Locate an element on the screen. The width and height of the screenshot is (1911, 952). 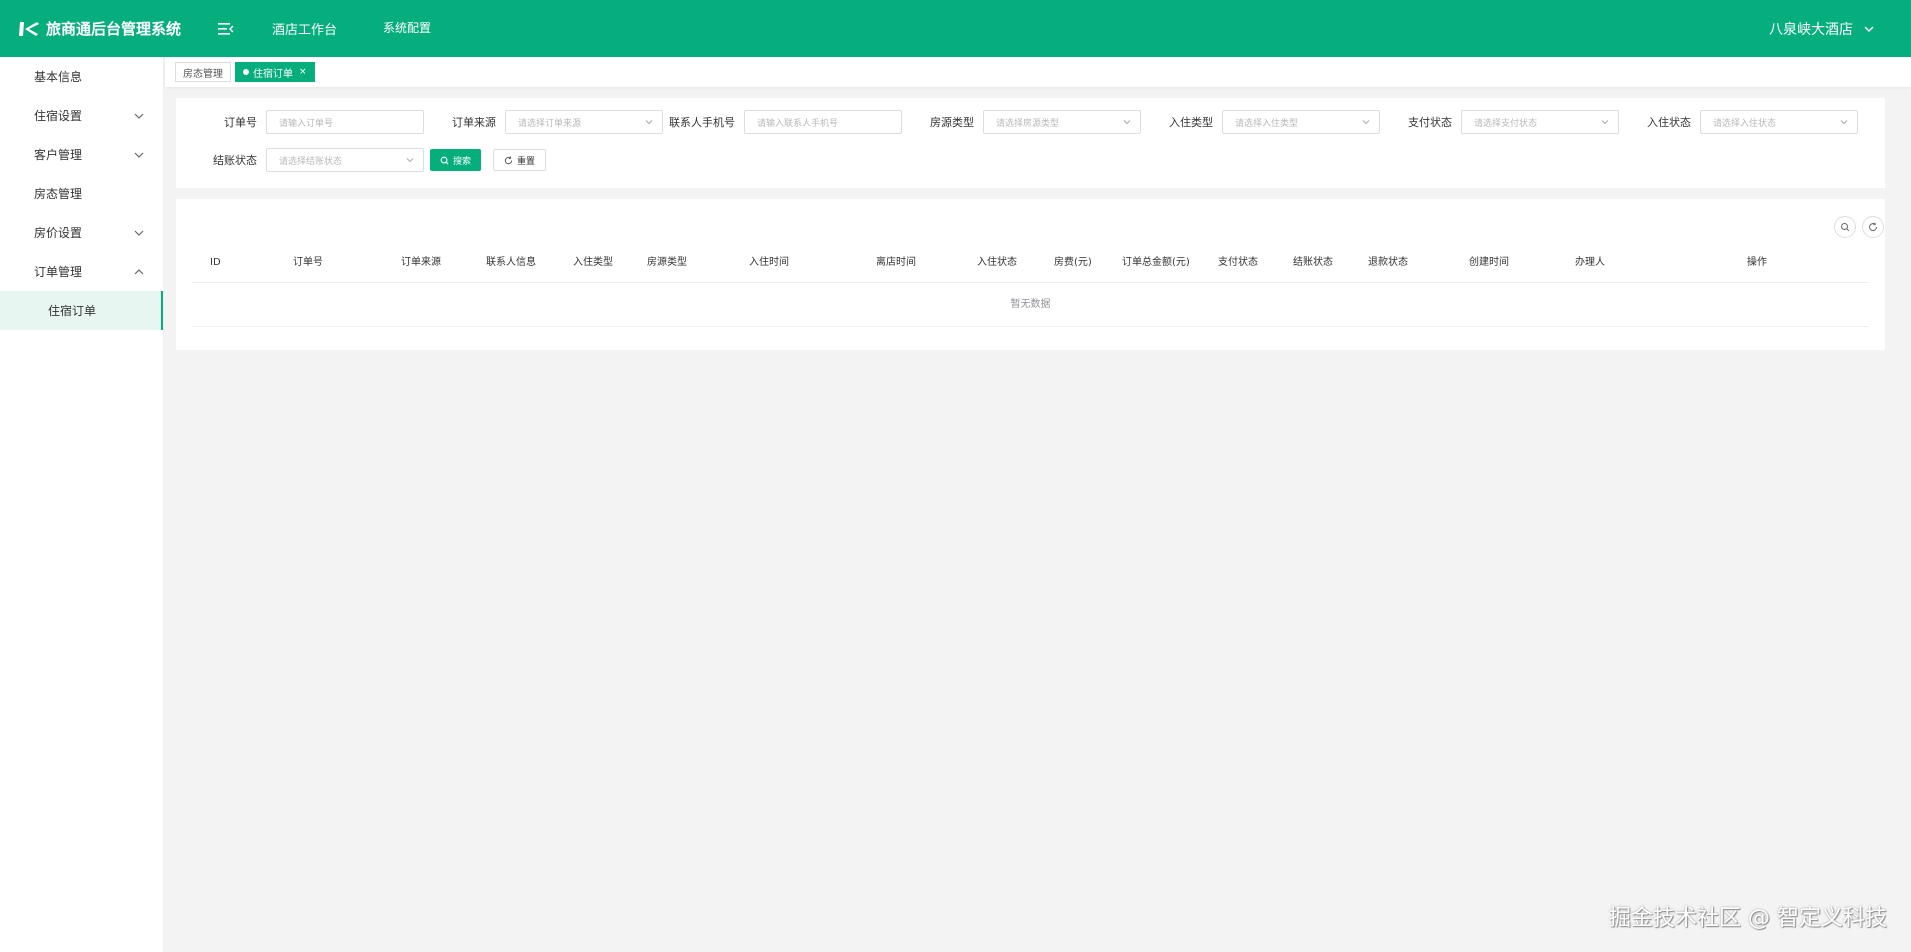
empty-text: 暂无数据 is located at coordinates (1030, 304).